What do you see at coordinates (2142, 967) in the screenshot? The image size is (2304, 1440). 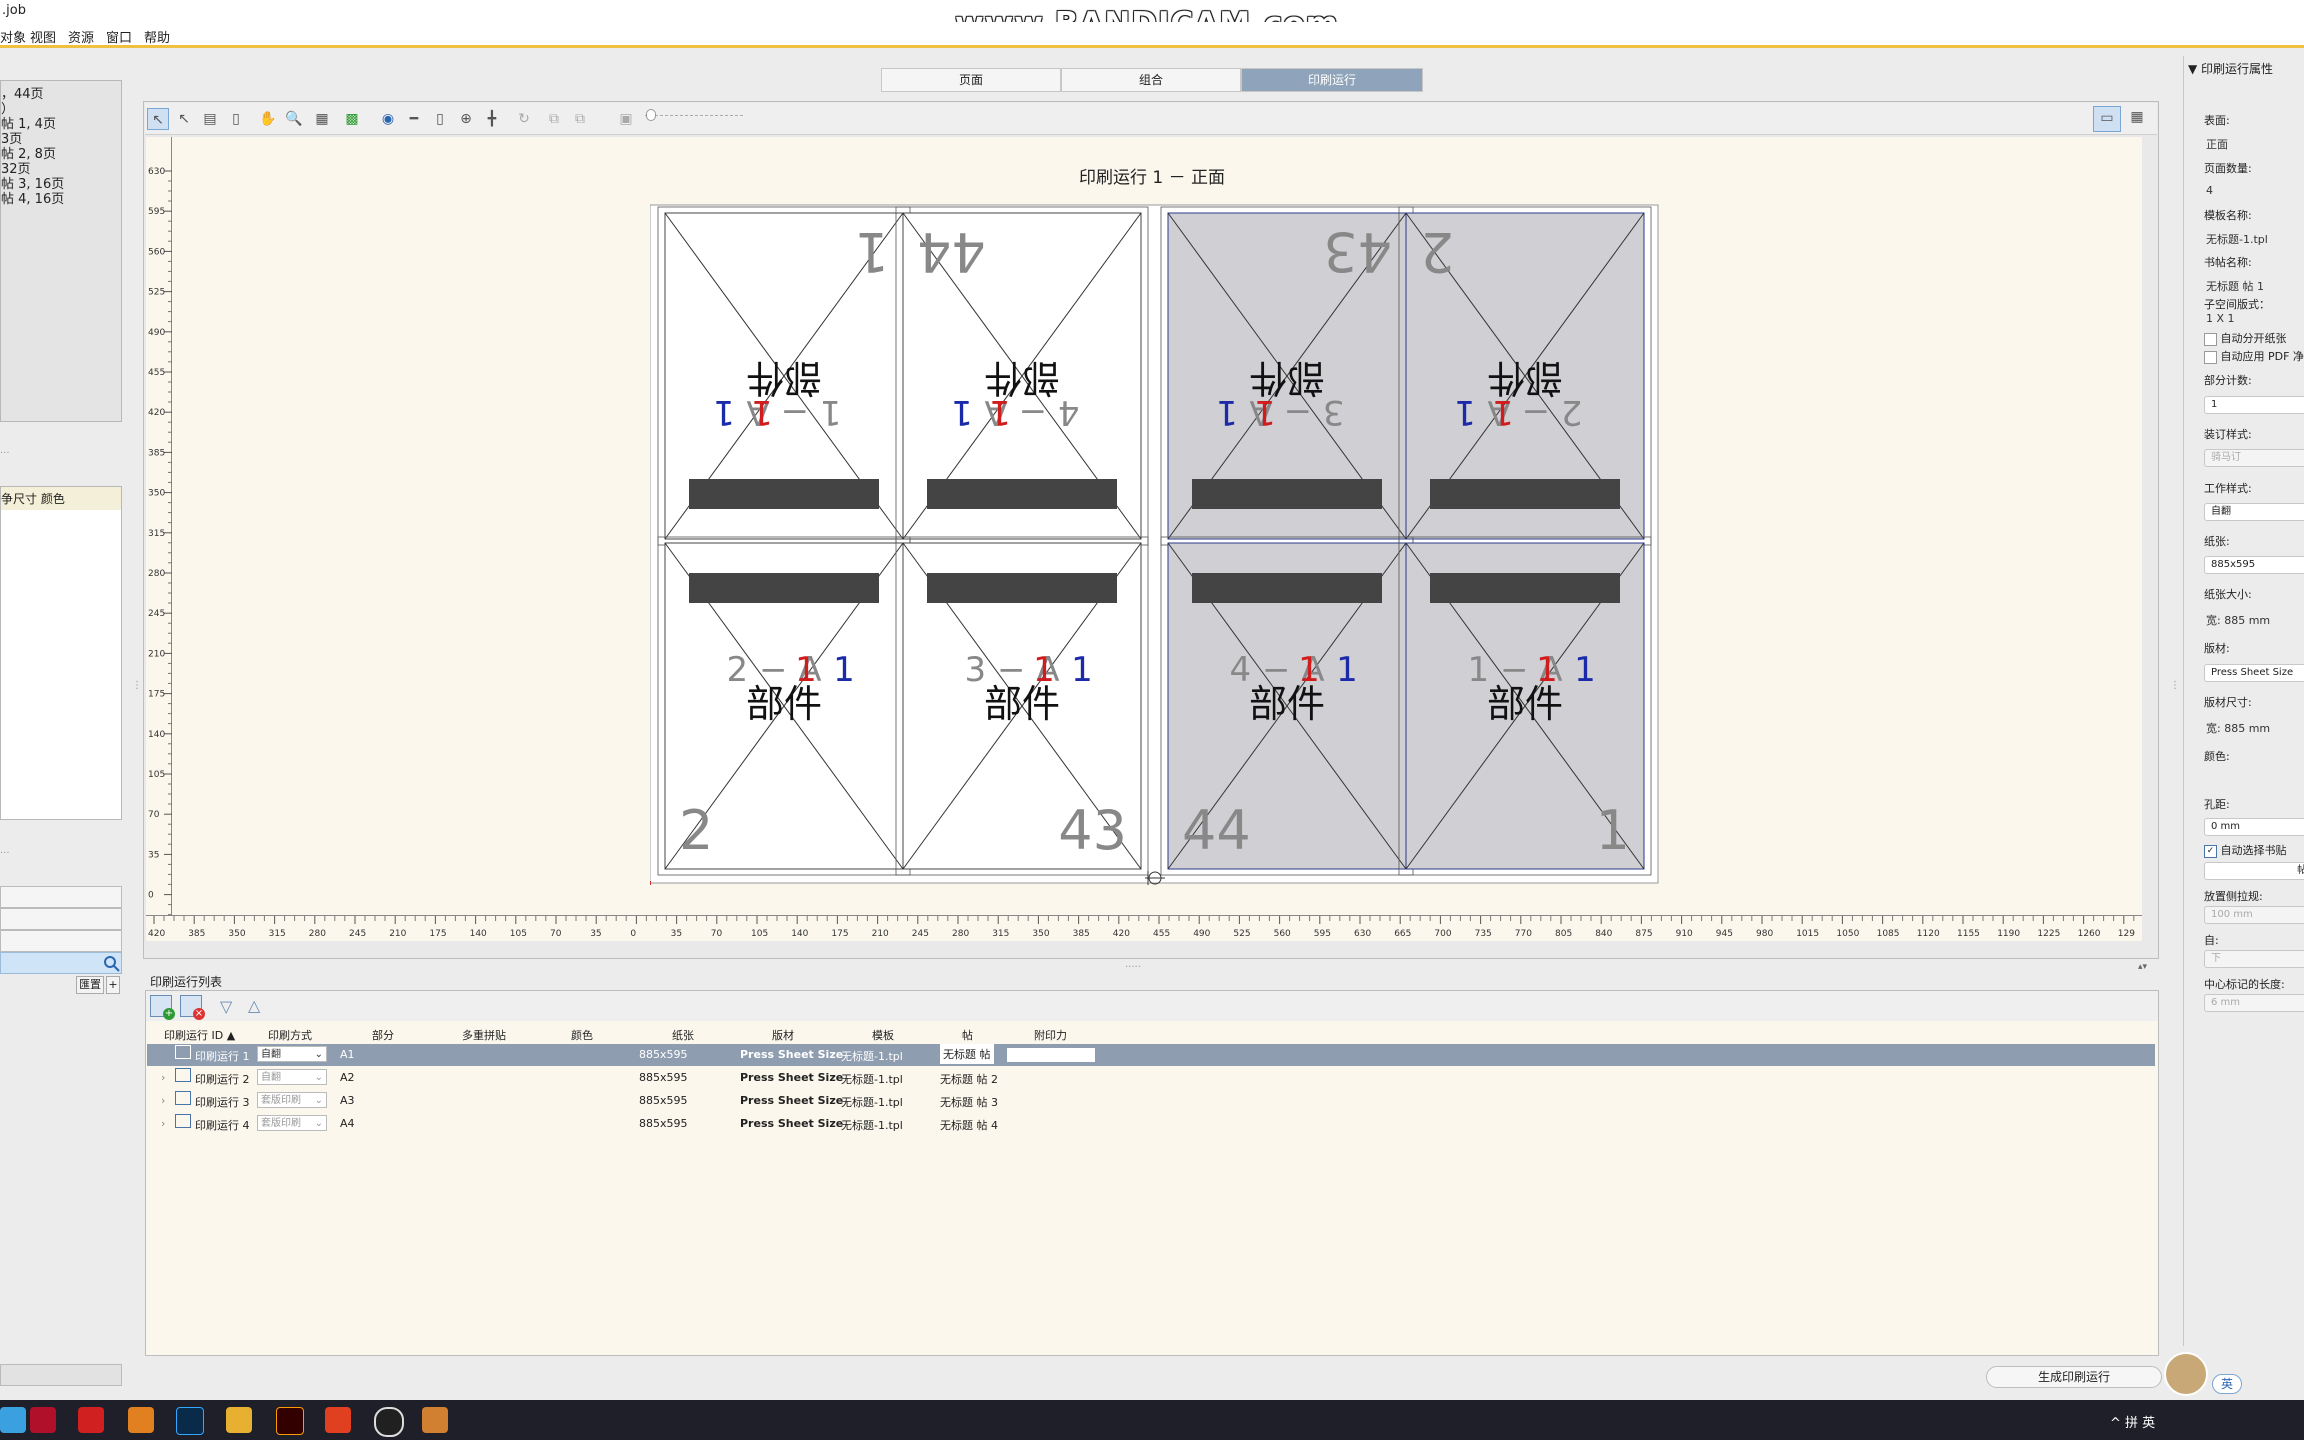 I see `collapse-icon: ▴▾` at bounding box center [2142, 967].